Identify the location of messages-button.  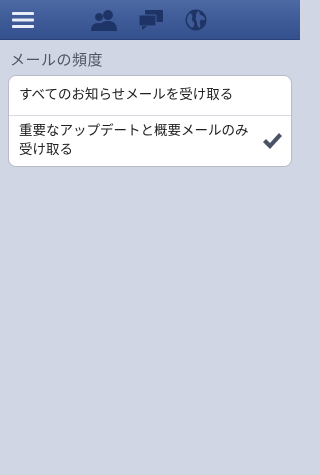
(151, 20).